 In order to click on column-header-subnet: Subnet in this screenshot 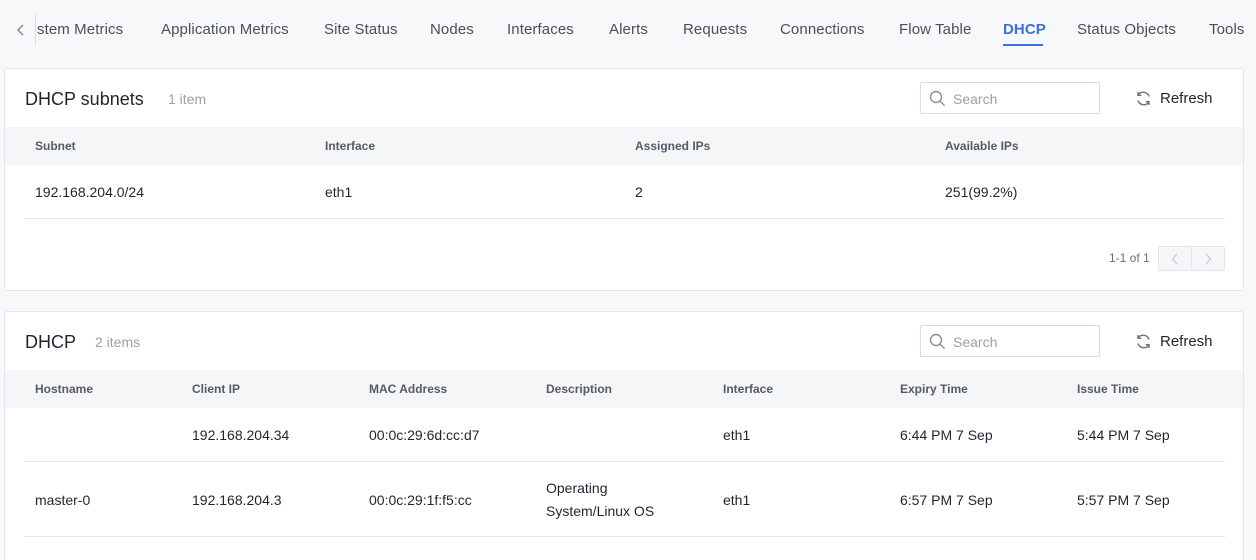, I will do `click(55, 146)`.